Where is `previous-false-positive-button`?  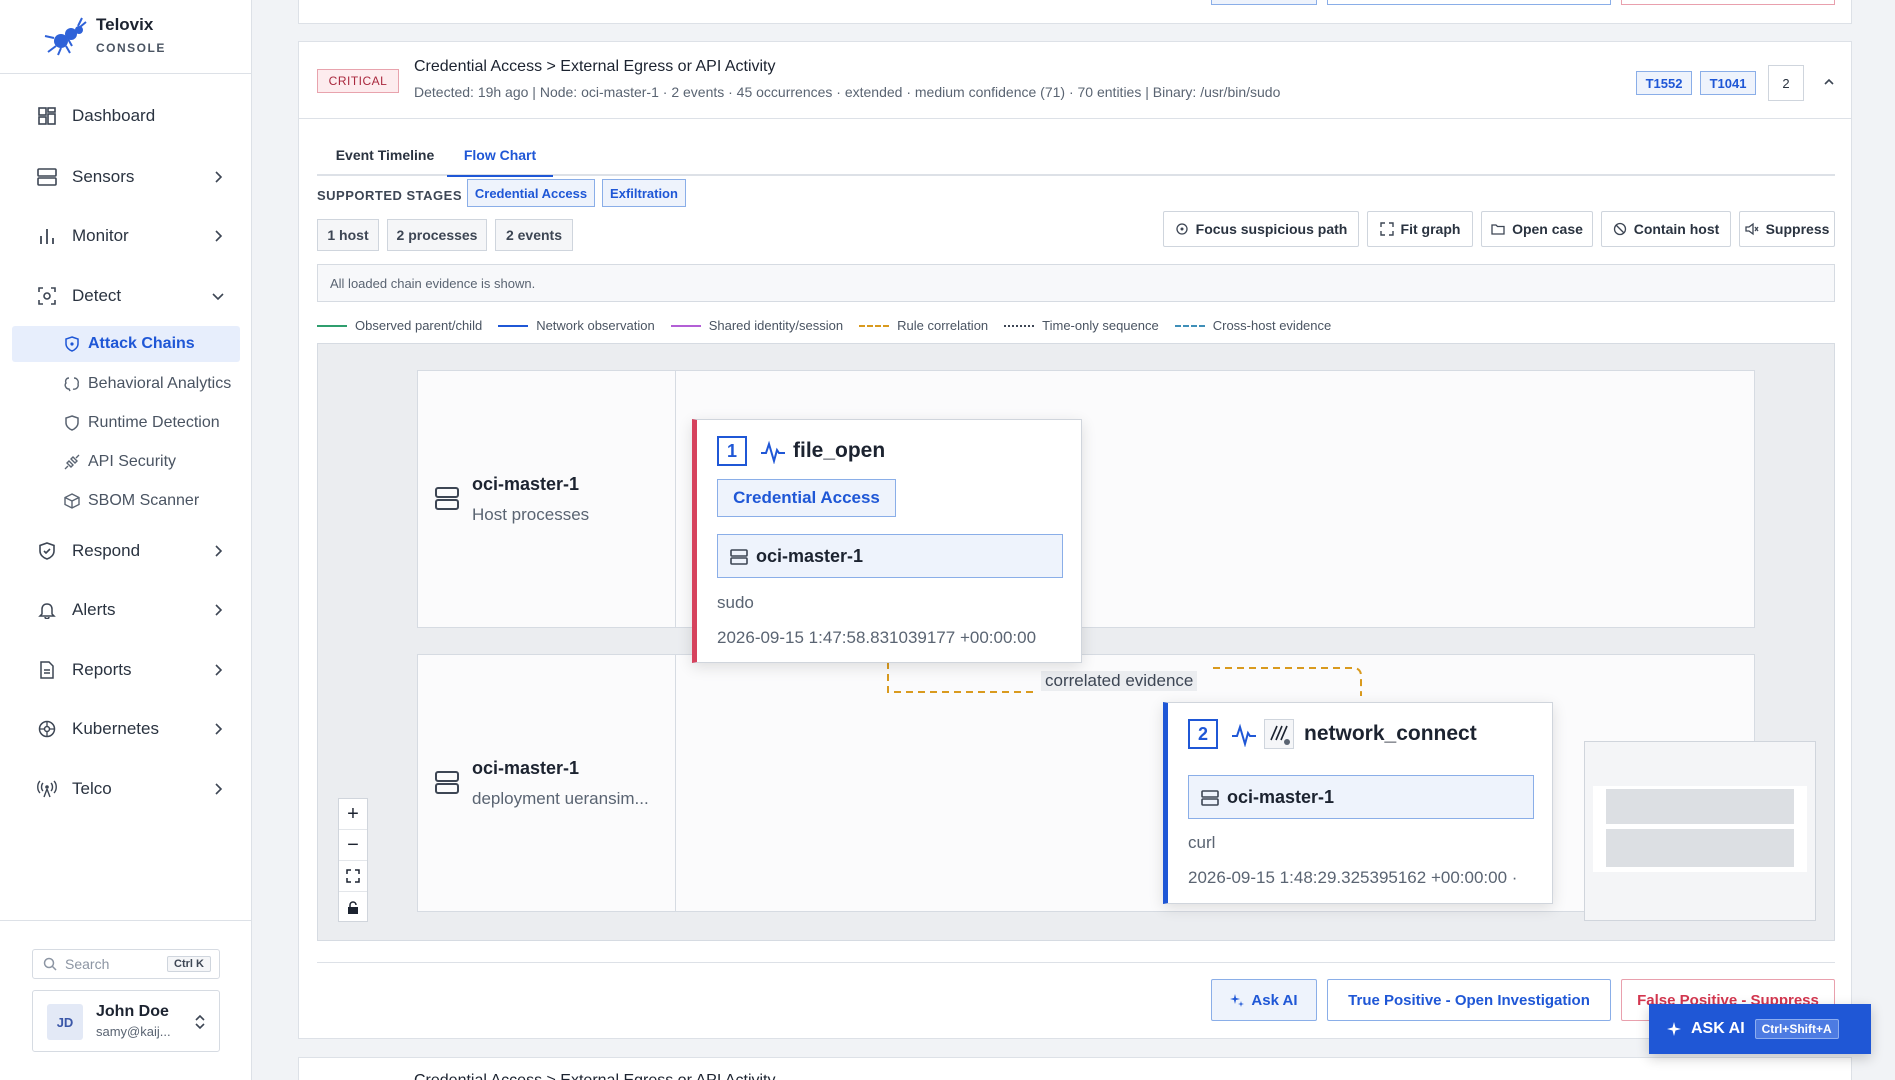
previous-false-positive-button is located at coordinates (1728, 2).